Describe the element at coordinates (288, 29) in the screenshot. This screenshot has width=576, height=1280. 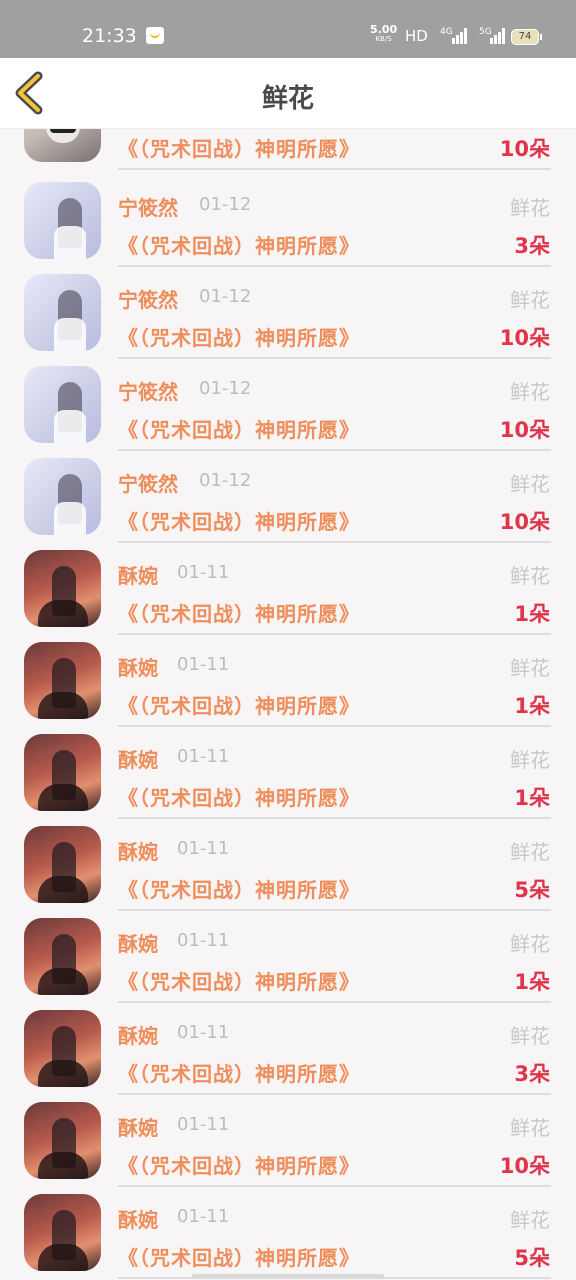
I see `status-bar: 21:33 5.00 KB/S HD 4G 5G 74` at that location.